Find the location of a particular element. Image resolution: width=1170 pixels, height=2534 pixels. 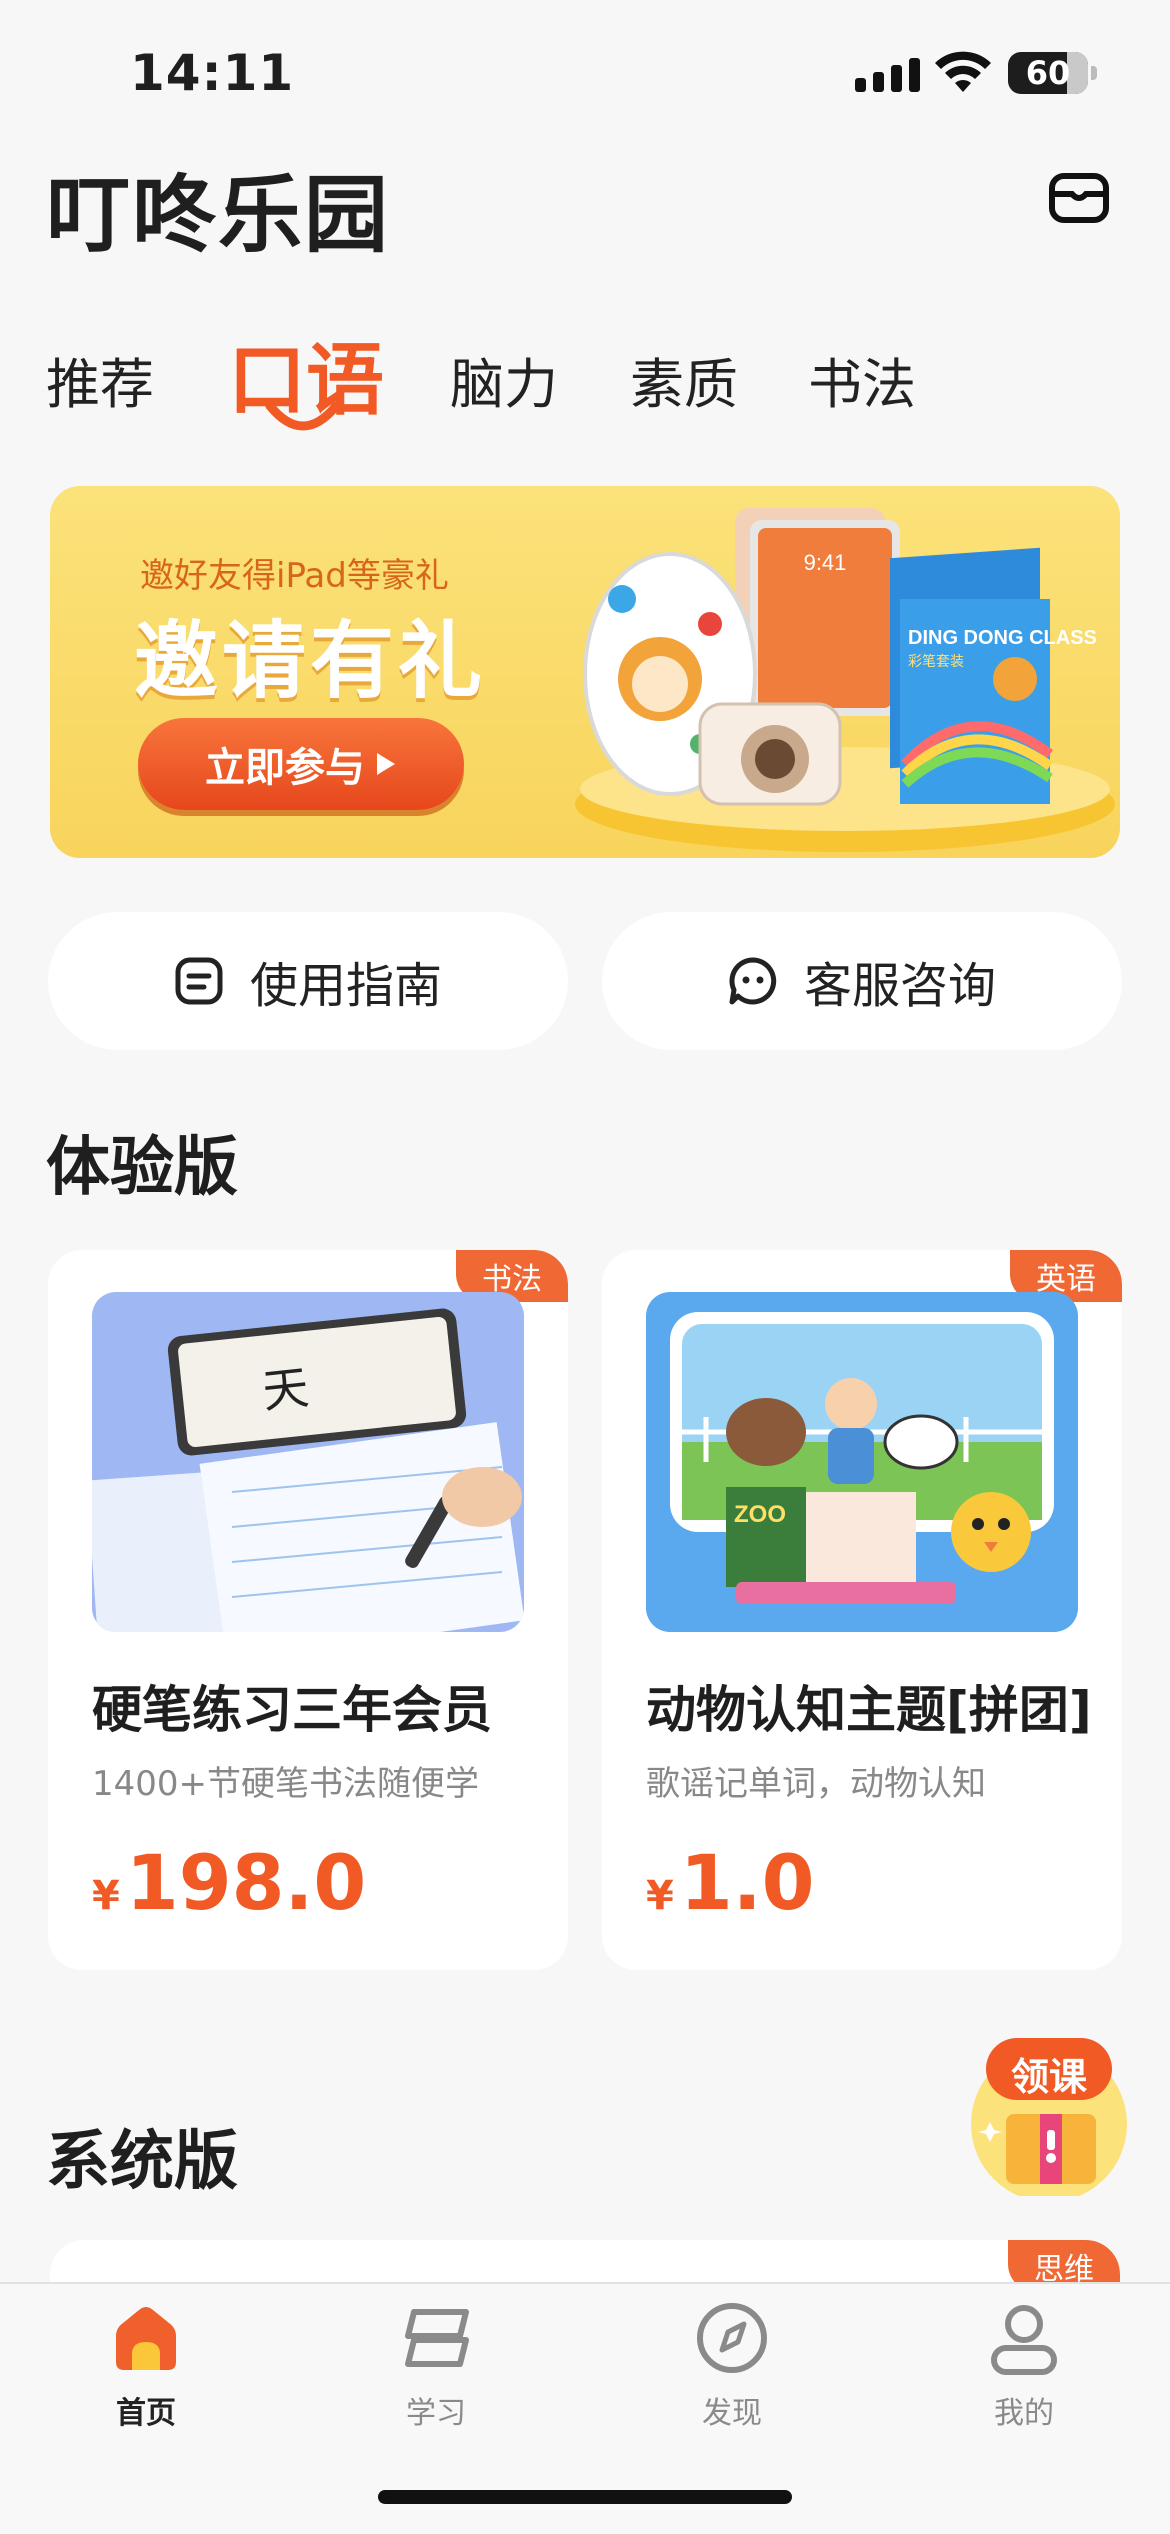

chat-face-icon is located at coordinates (753, 981).